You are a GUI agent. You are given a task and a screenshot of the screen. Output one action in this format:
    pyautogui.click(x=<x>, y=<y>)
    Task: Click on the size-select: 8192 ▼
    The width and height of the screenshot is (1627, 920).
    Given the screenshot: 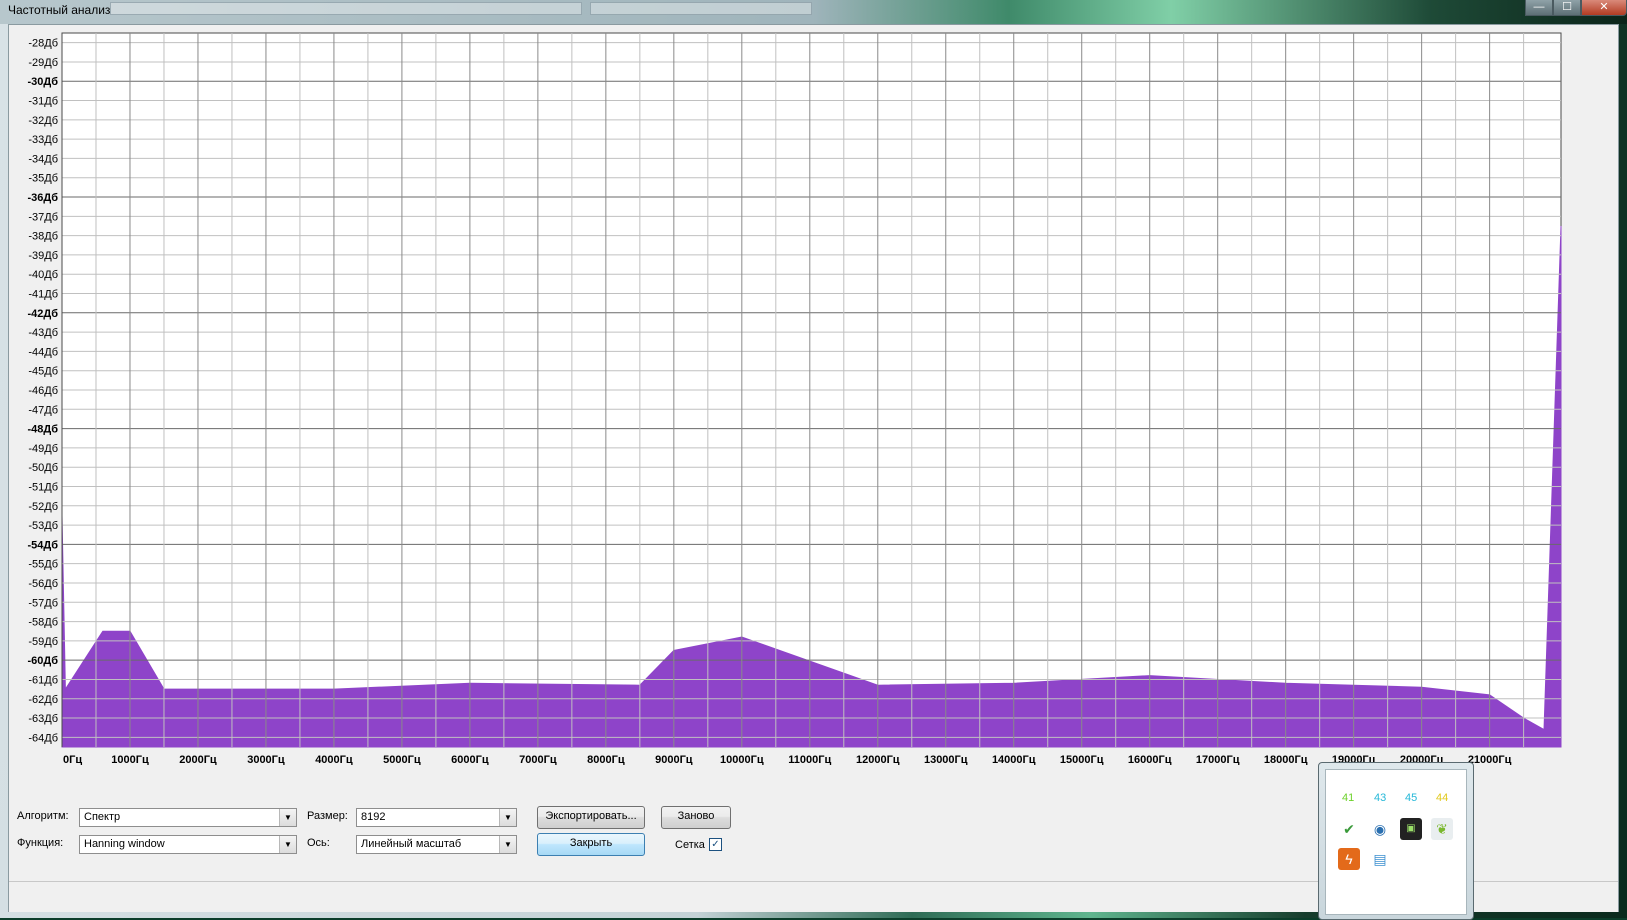 What is the action you would take?
    pyautogui.click(x=436, y=817)
    